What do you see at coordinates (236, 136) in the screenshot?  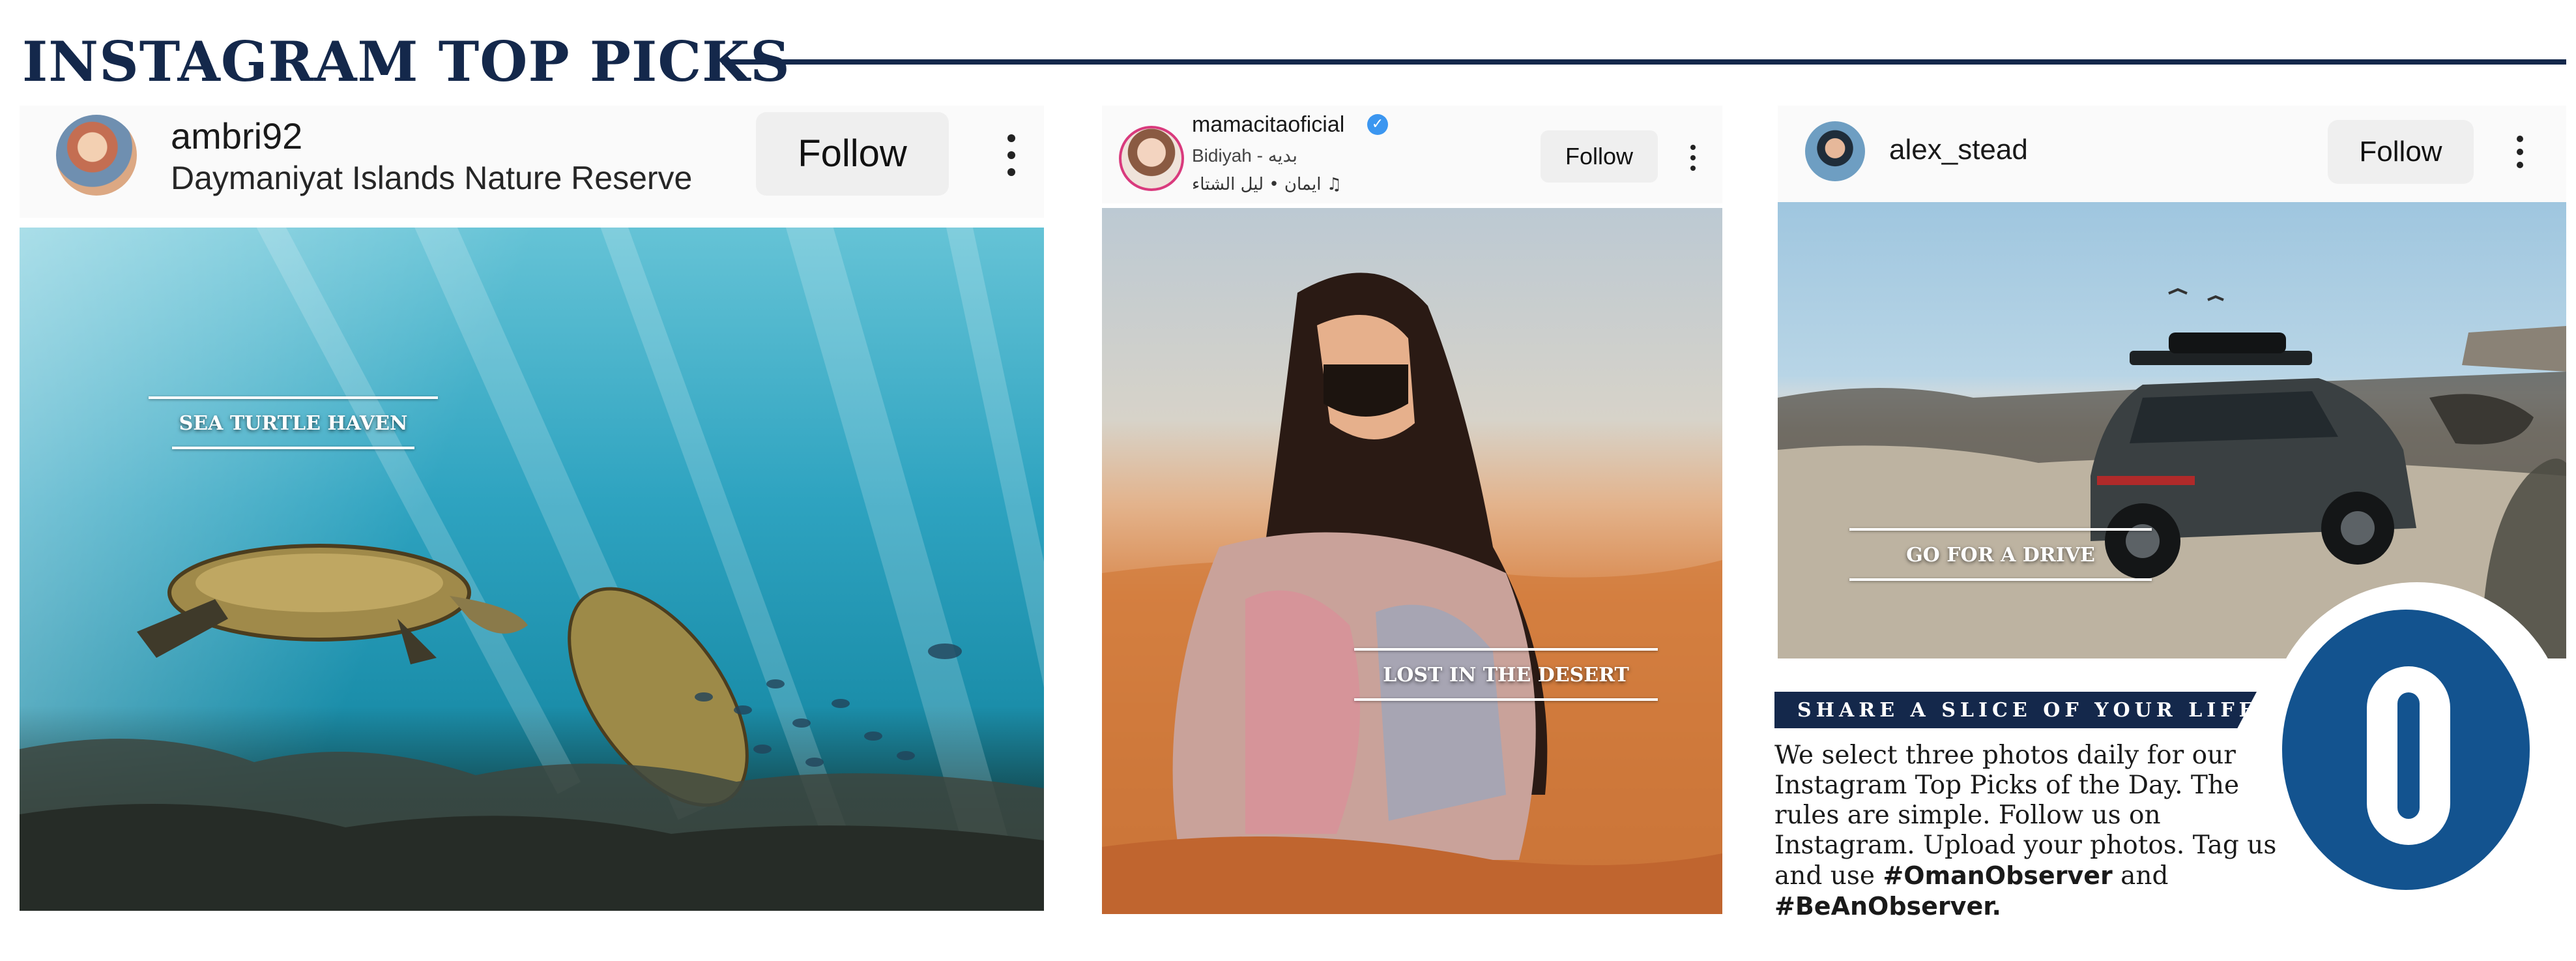 I see `post-1-username: ambri92` at bounding box center [236, 136].